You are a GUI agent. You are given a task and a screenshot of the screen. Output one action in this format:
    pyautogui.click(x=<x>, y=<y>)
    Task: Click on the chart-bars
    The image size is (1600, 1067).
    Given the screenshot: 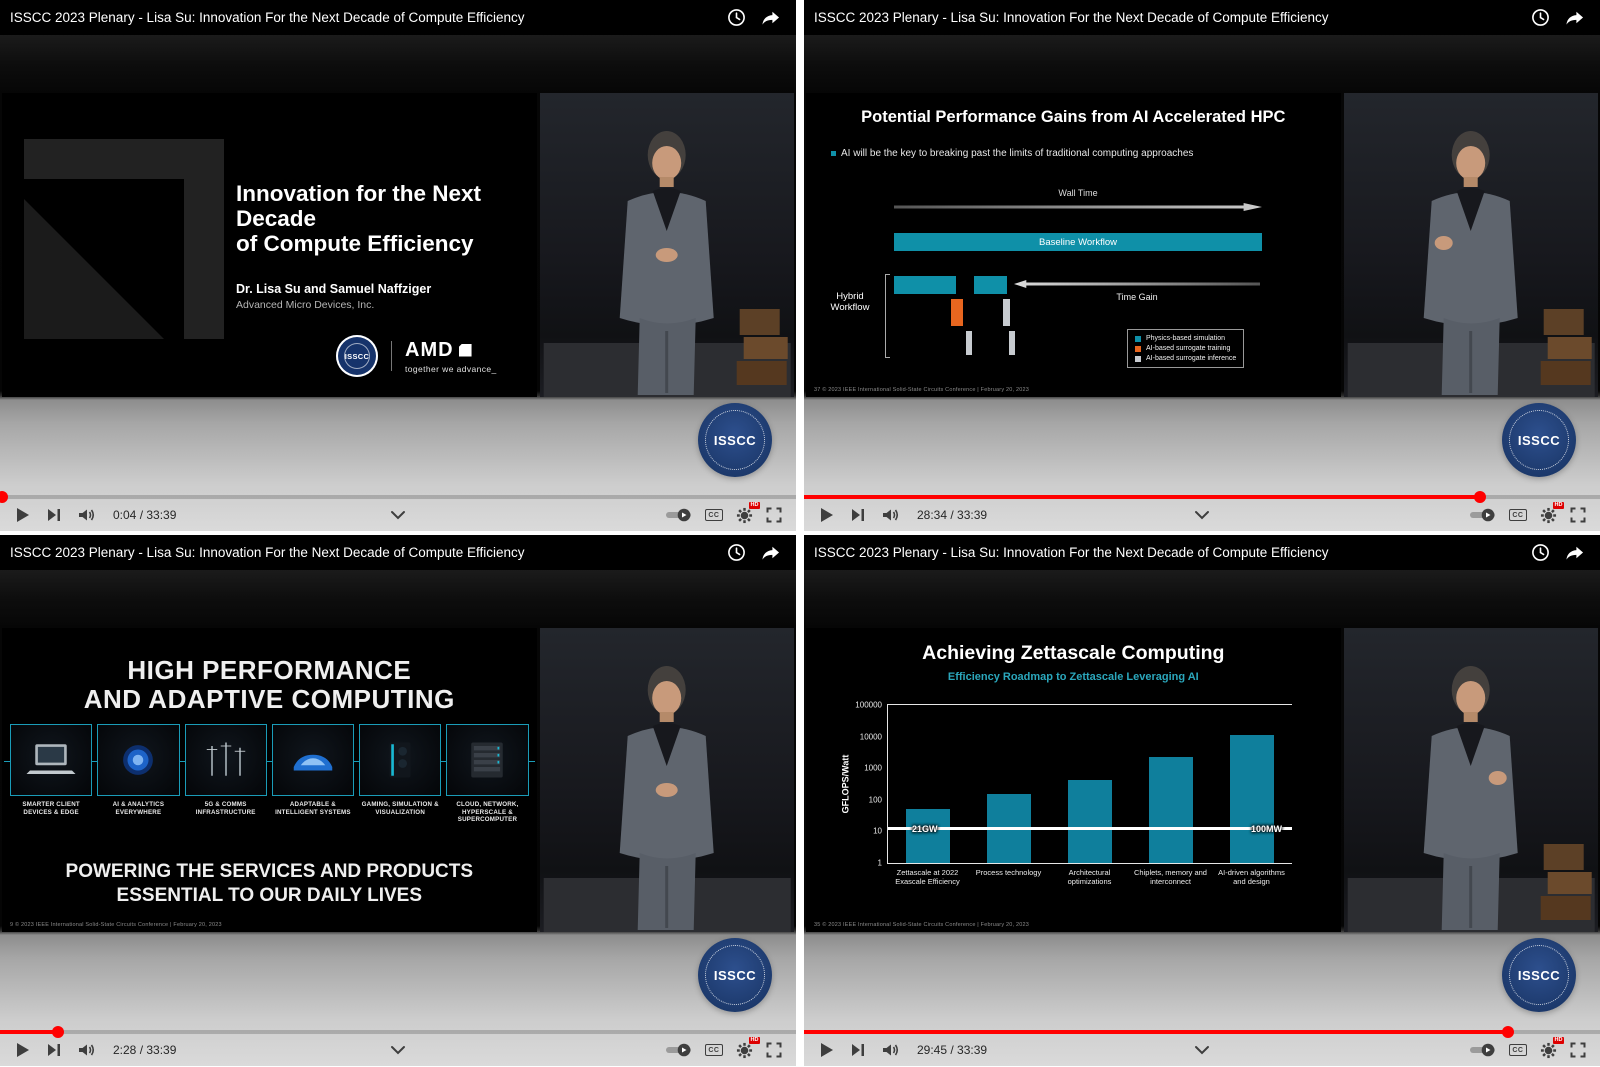 What is the action you would take?
    pyautogui.click(x=1090, y=784)
    